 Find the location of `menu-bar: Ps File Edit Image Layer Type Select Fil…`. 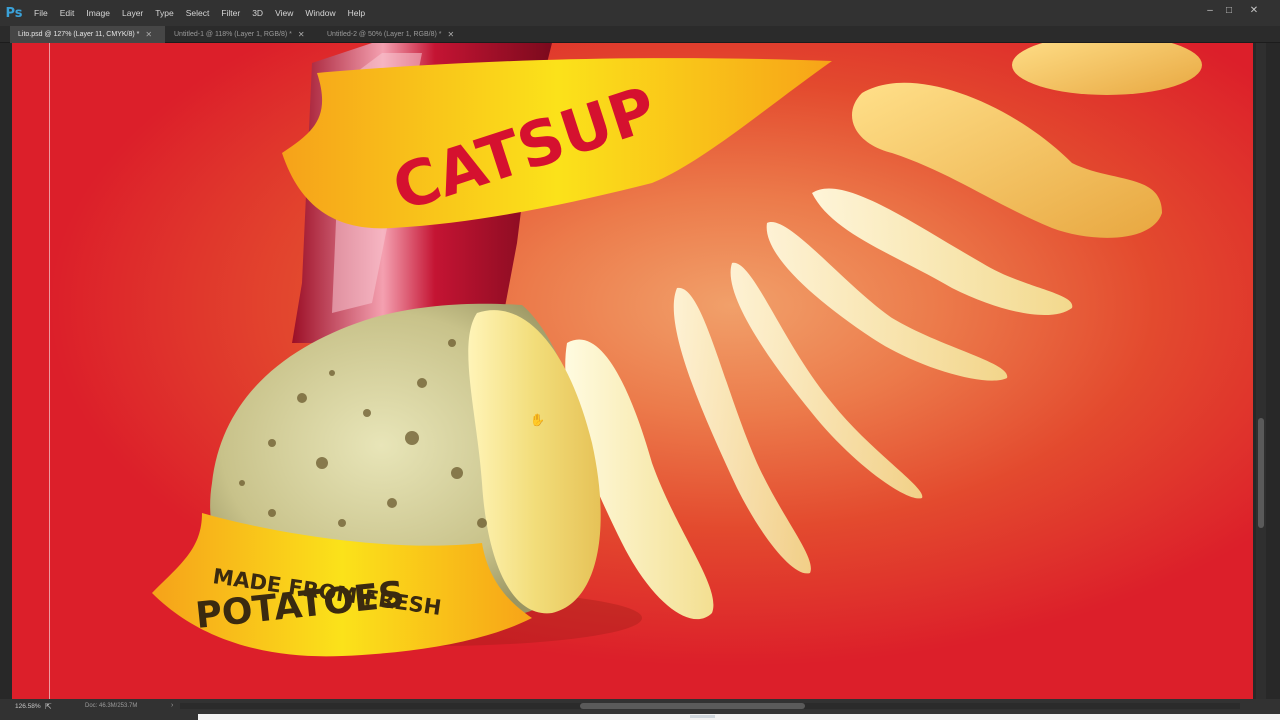

menu-bar: Ps File Edit Image Layer Type Select Fil… is located at coordinates (640, 13).